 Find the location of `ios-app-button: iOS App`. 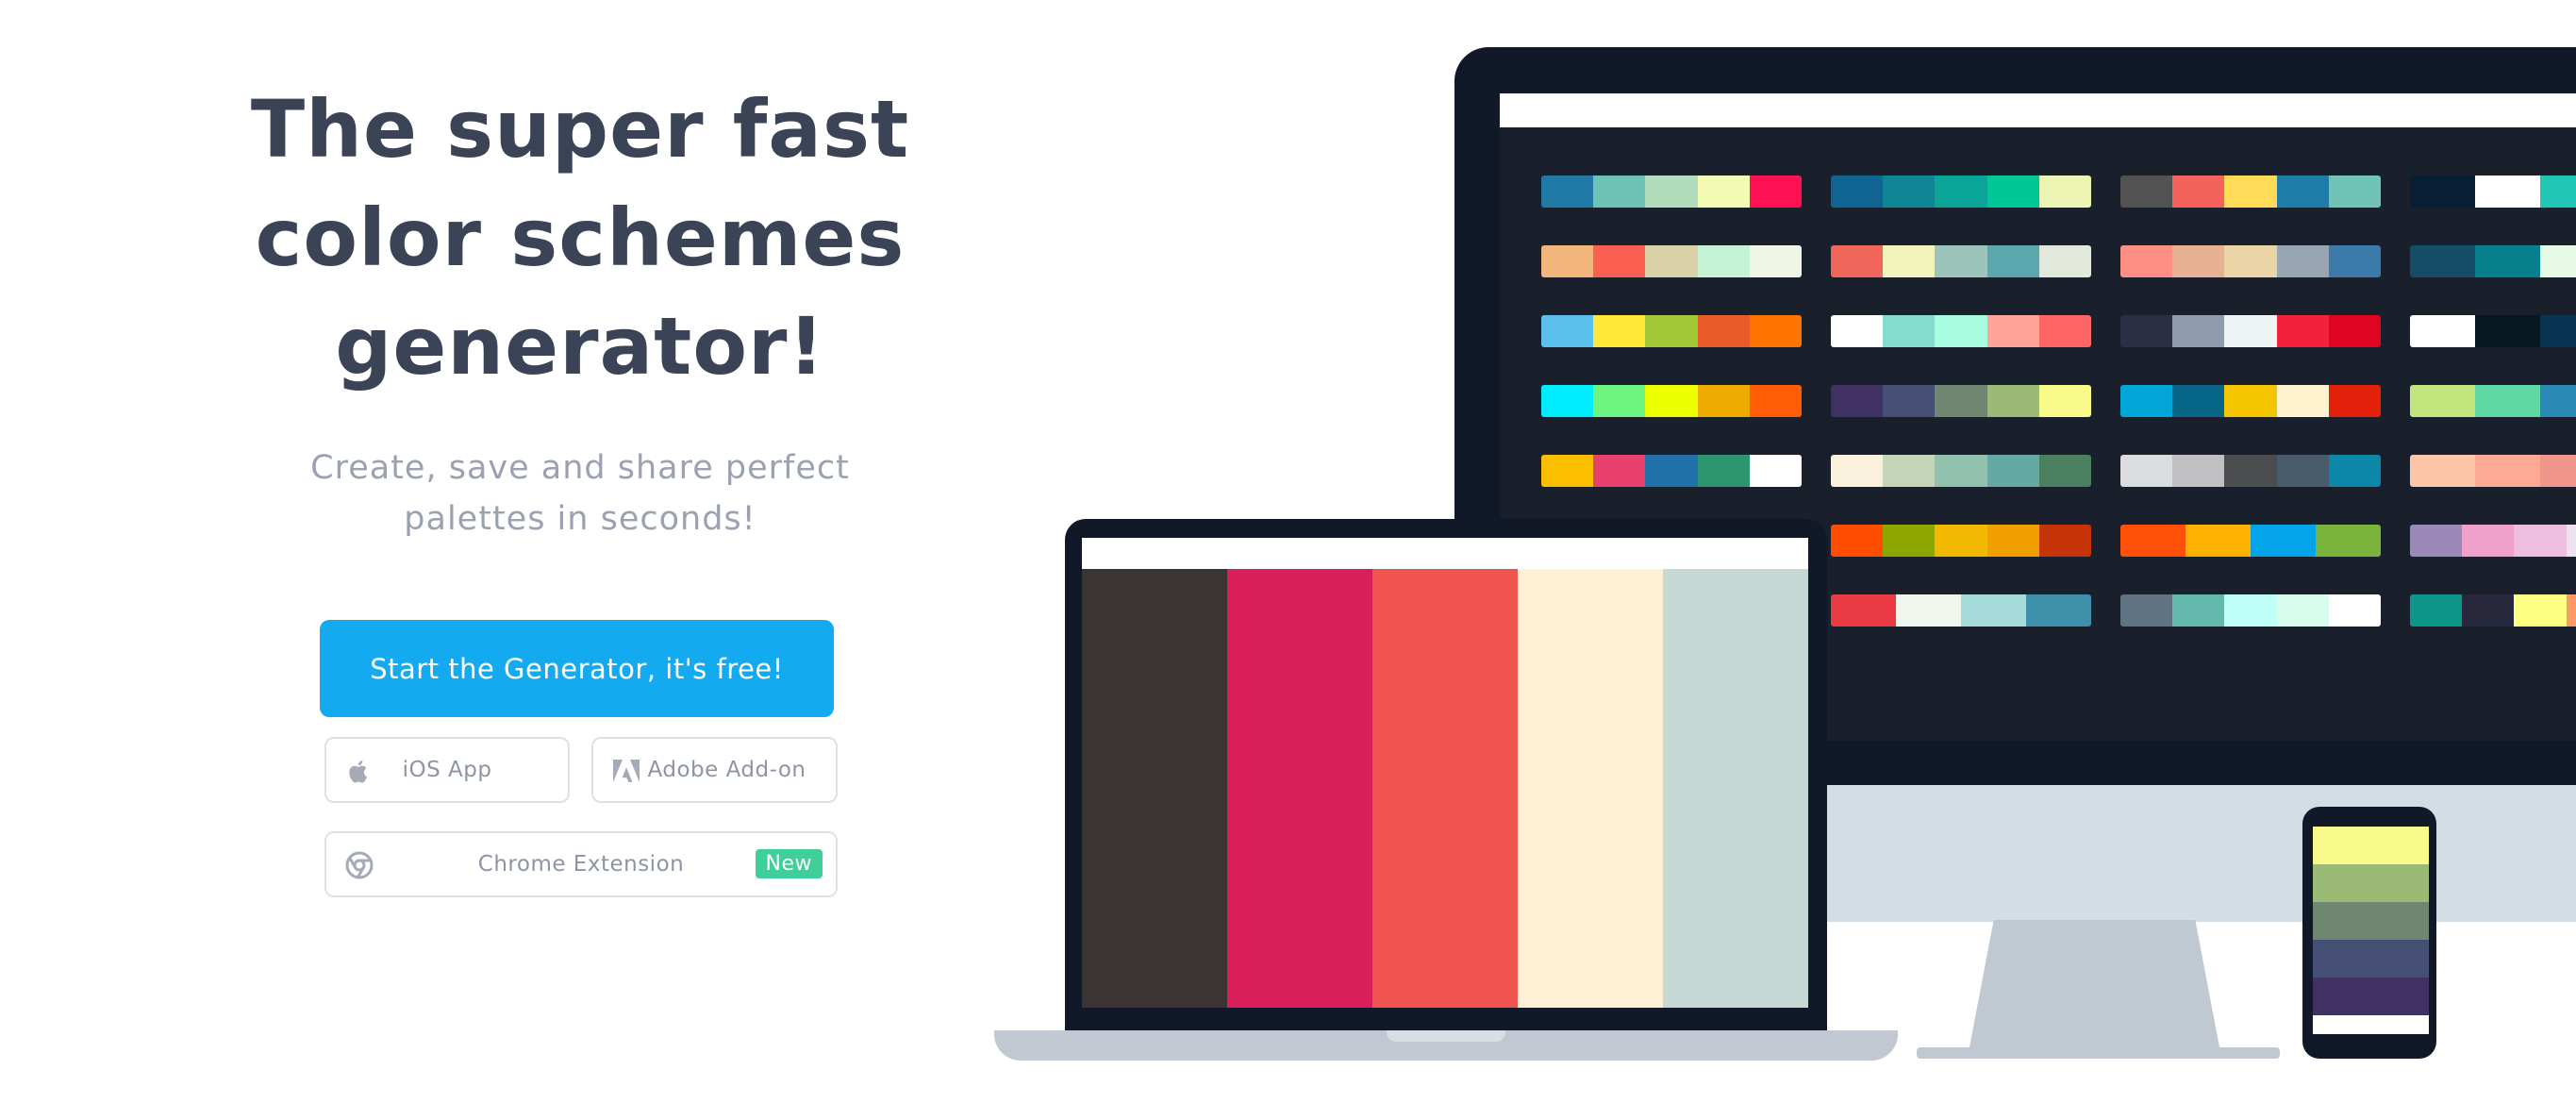

ios-app-button: iOS App is located at coordinates (447, 770).